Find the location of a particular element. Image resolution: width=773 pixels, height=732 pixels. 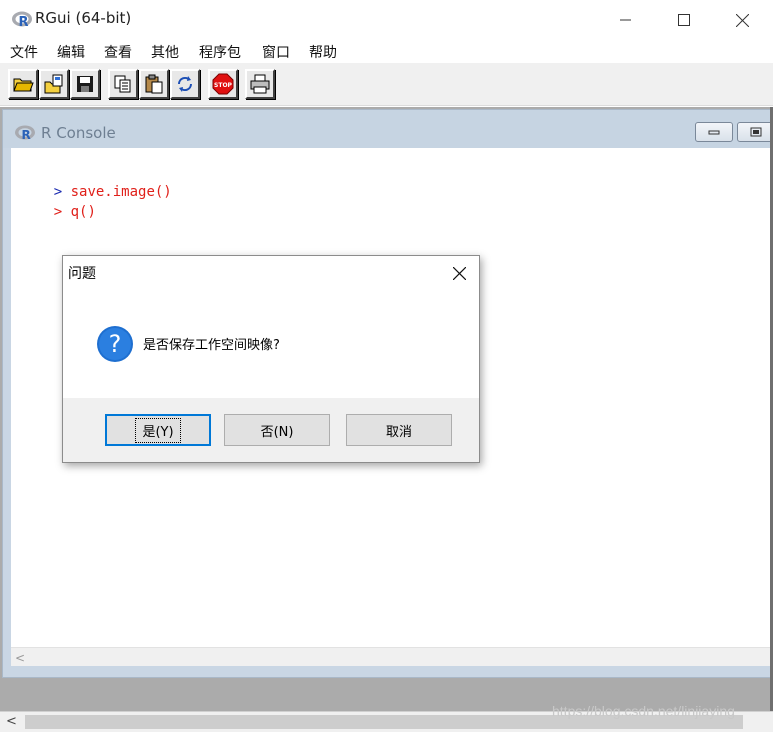

cancel-button-label: 取消 is located at coordinates (398, 432).